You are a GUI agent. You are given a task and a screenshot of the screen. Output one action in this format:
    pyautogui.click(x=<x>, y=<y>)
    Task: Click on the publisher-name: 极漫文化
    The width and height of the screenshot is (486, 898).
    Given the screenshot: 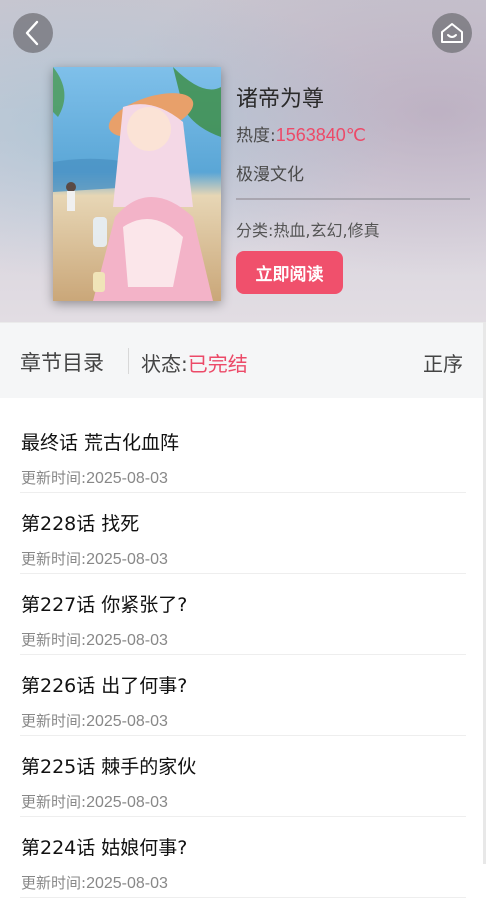 What is the action you would take?
    pyautogui.click(x=270, y=175)
    